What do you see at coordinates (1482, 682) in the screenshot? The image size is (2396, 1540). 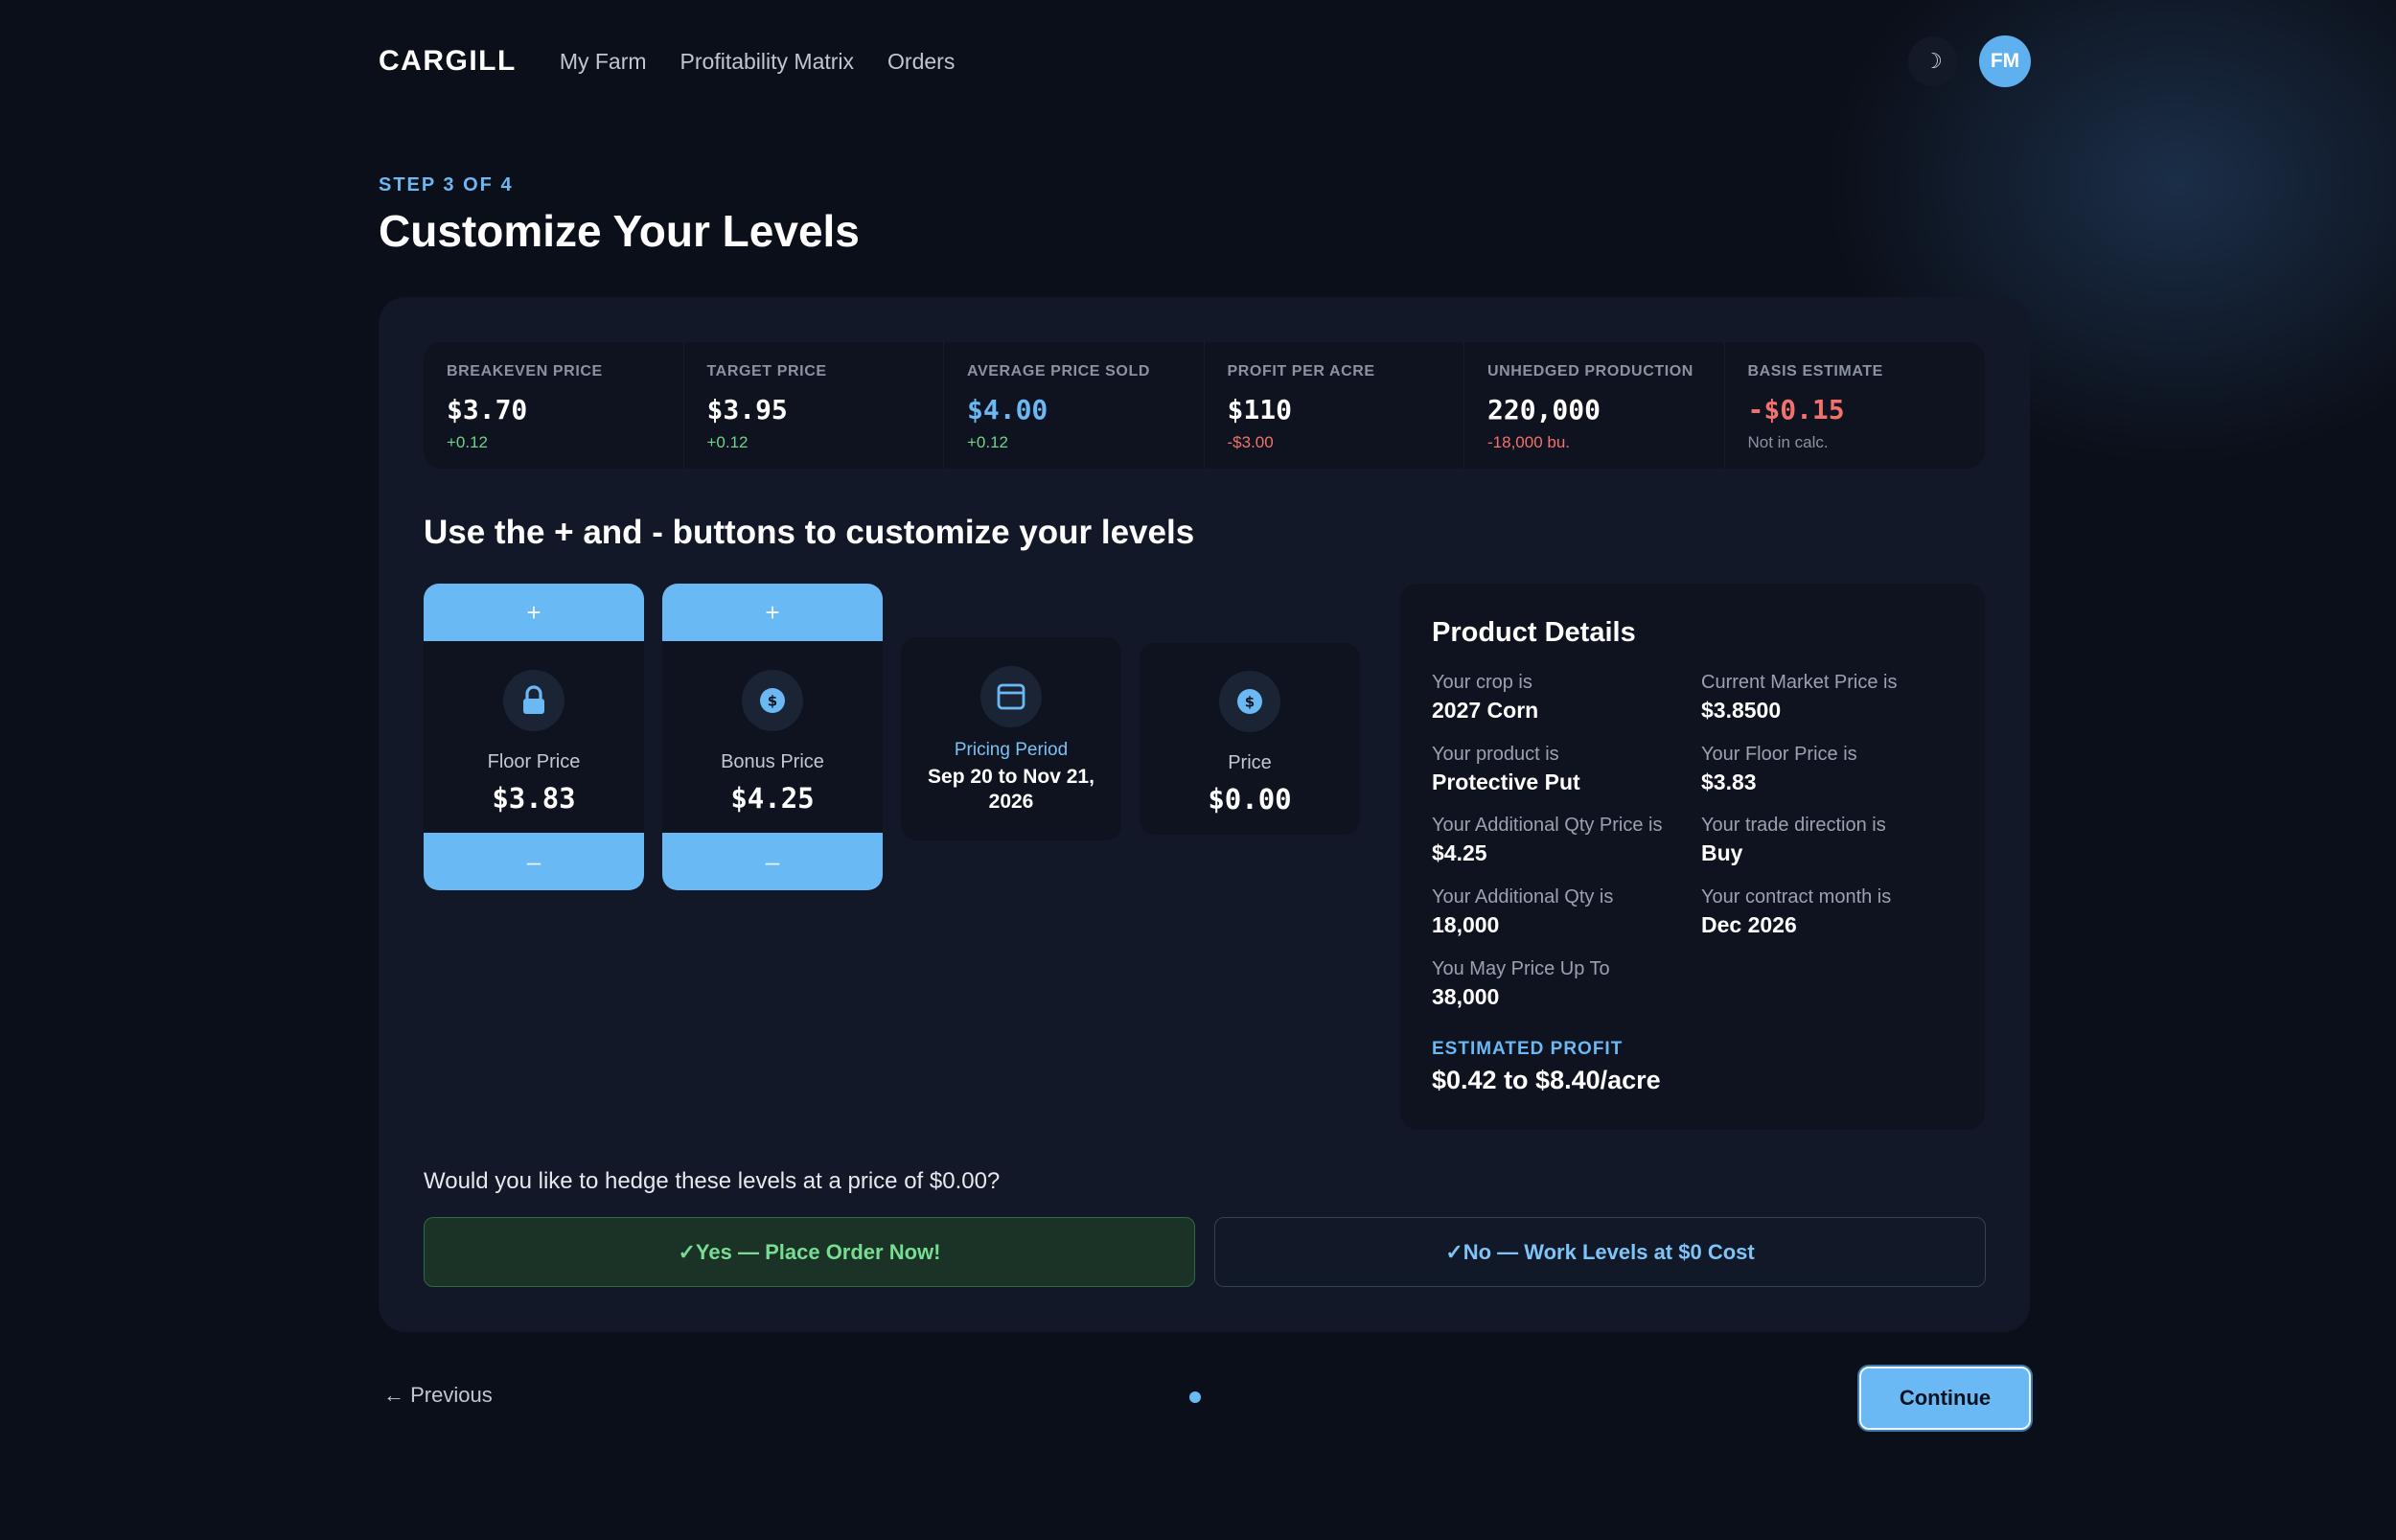 I see `detail-label: Your crop is` at bounding box center [1482, 682].